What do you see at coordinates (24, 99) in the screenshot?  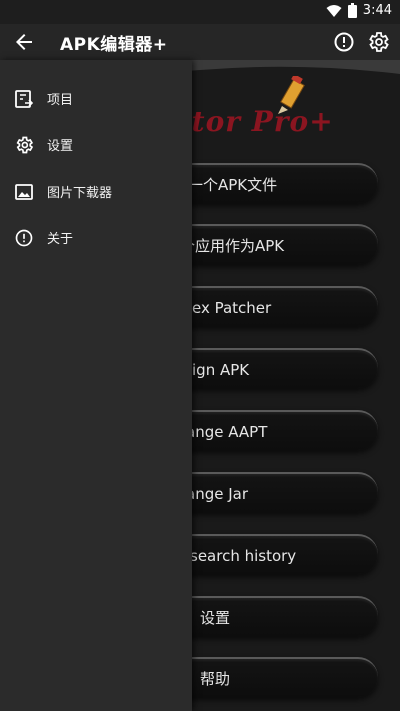 I see `project-icon` at bounding box center [24, 99].